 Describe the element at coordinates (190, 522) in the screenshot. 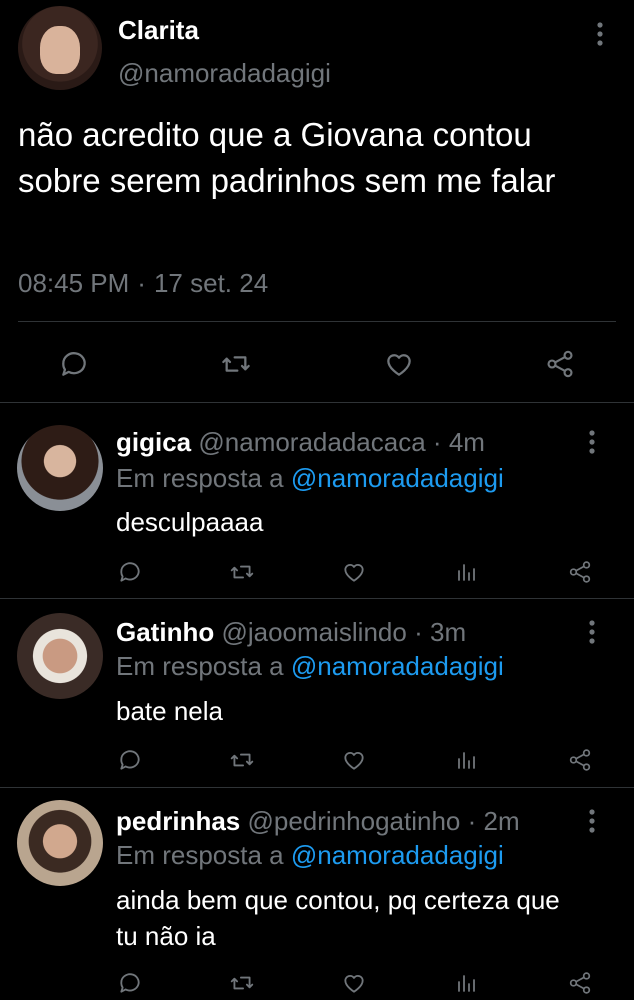

I see `reply-text: desculpaaaa` at that location.